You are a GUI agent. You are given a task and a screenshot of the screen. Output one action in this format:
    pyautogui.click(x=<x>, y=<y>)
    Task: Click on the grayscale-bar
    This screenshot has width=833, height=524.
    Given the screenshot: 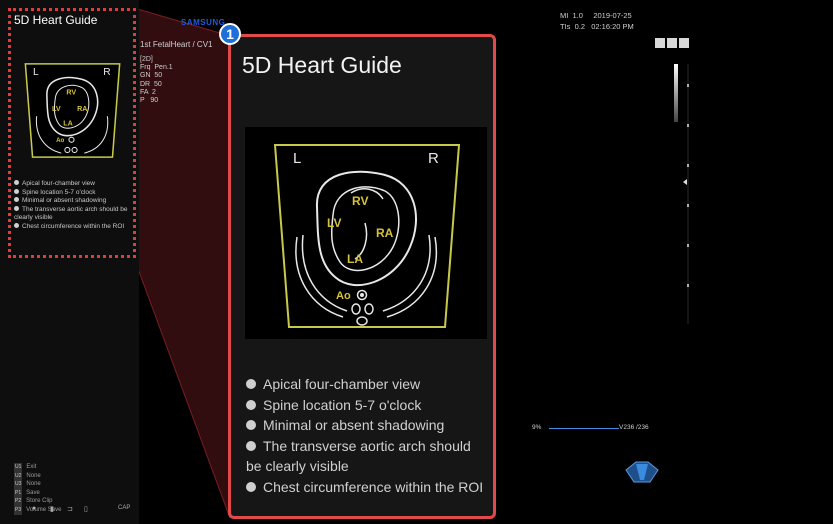 What is the action you would take?
    pyautogui.click(x=676, y=93)
    